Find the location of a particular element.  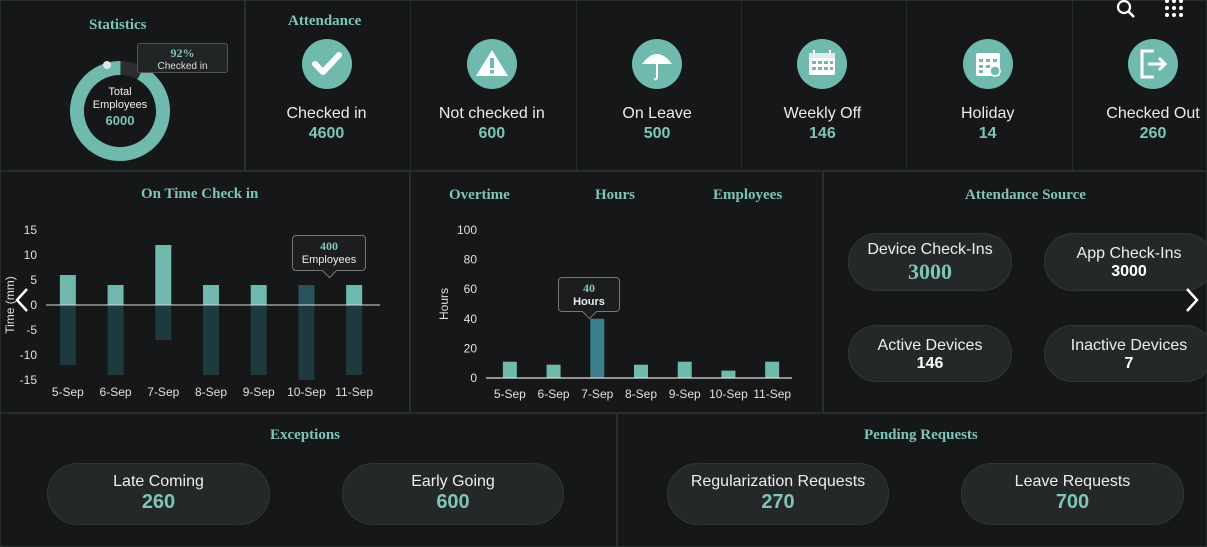

regularization-requests-label: Regularization Requests is located at coordinates (778, 481).